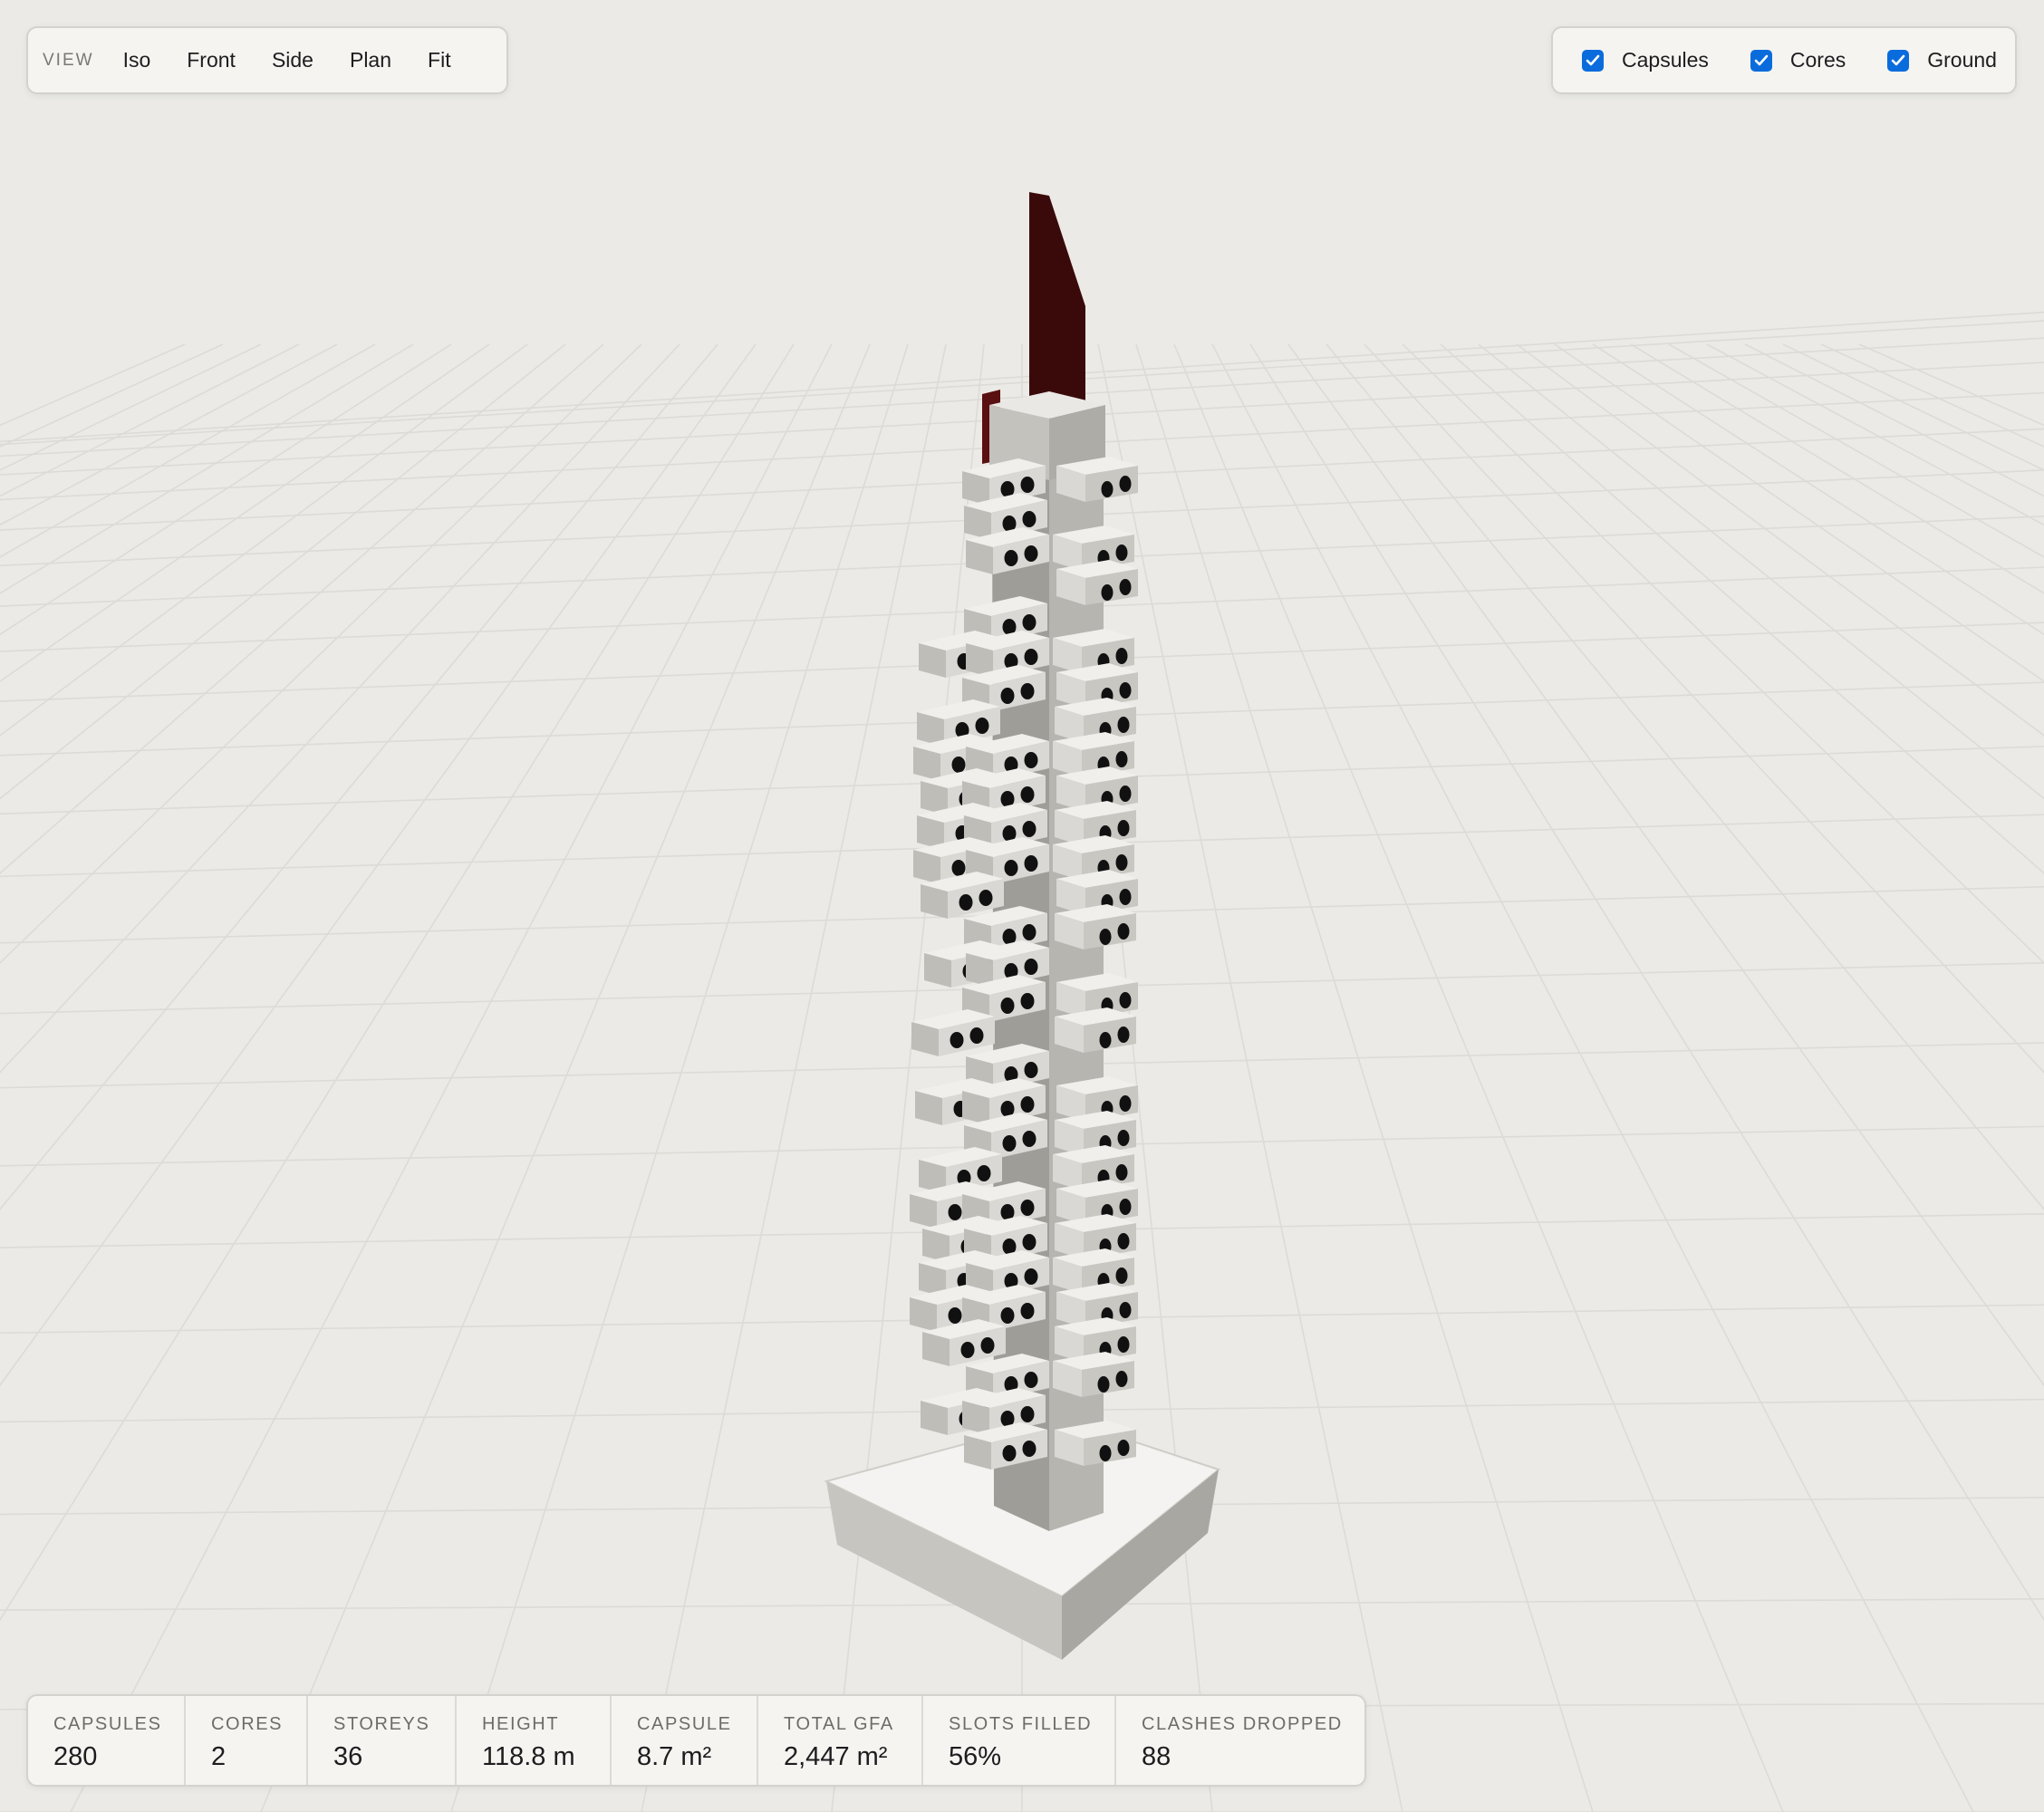 Image resolution: width=2044 pixels, height=1812 pixels. I want to click on cores-toggle: Cores, so click(1798, 60).